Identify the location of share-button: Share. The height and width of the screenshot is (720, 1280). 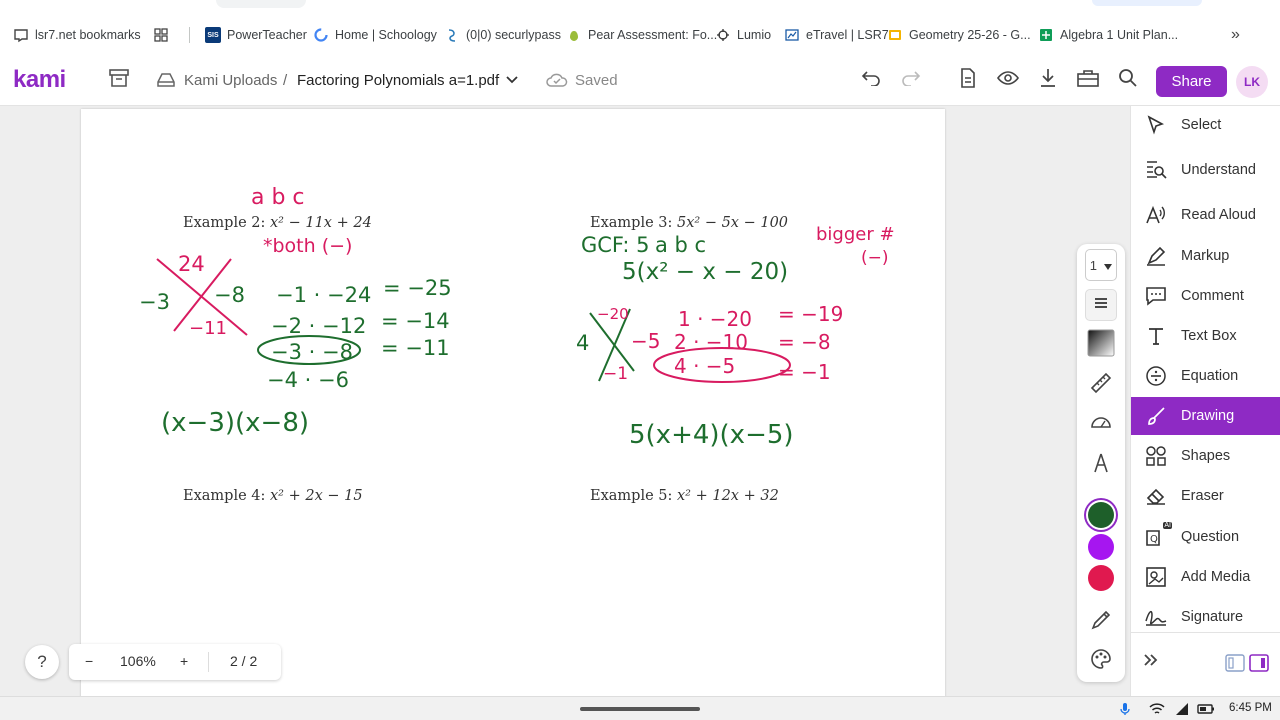
(1191, 81).